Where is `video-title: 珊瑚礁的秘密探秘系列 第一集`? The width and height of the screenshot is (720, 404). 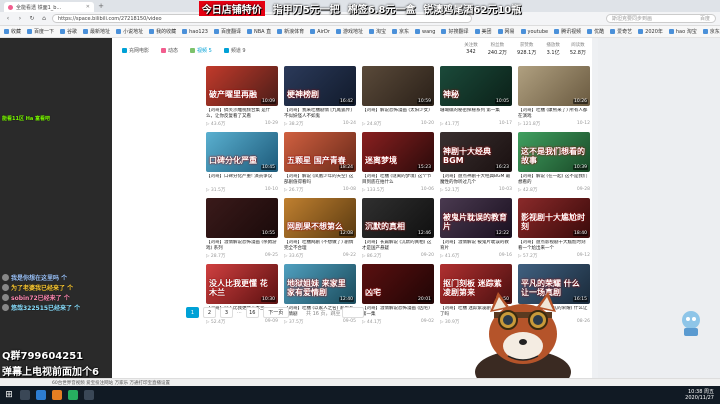 video-title: 珊瑚礁的秘密探秘系列 第一集 is located at coordinates (476, 114).